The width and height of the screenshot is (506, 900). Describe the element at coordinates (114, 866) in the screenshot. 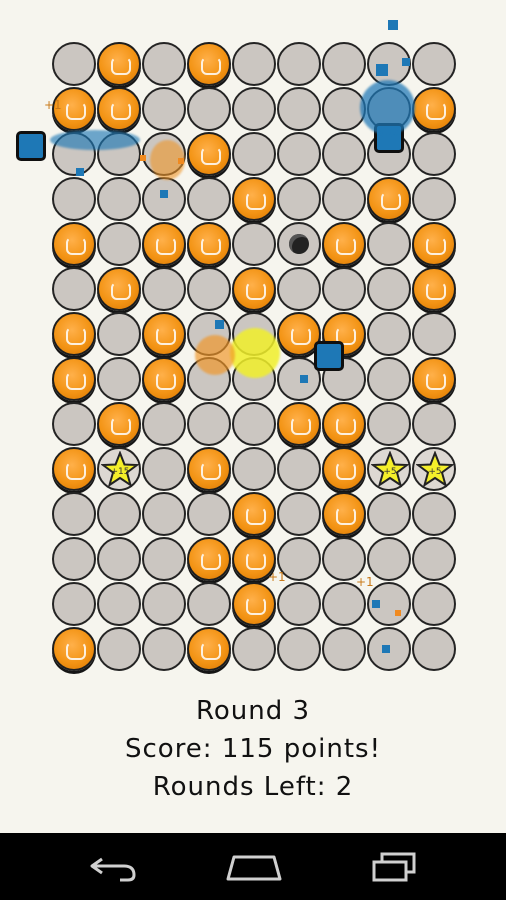

I see `back-button` at that location.